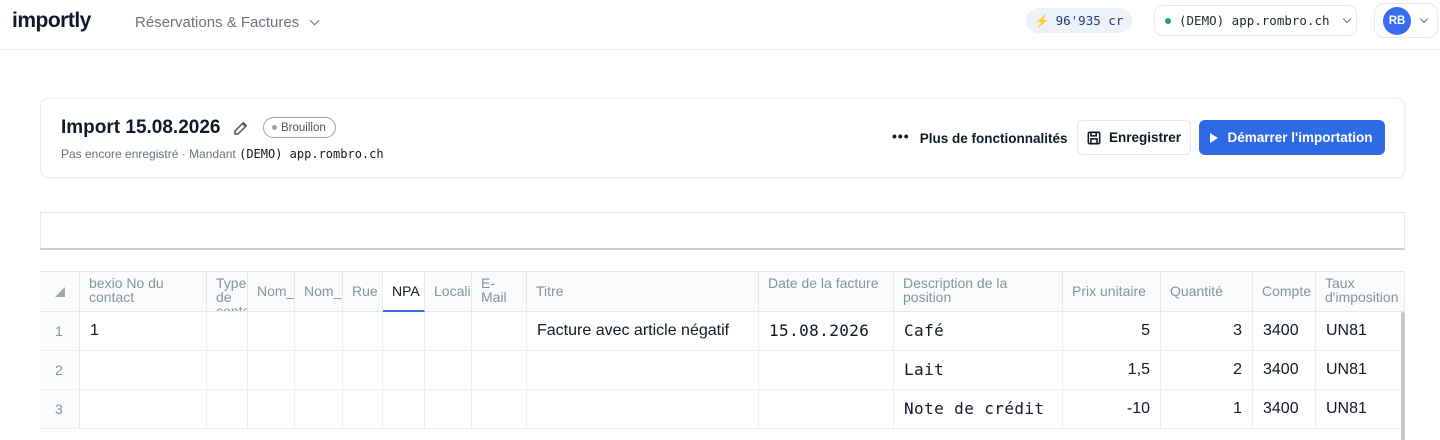 The width and height of the screenshot is (1440, 440). What do you see at coordinates (241, 128) in the screenshot?
I see `pencil-icon` at bounding box center [241, 128].